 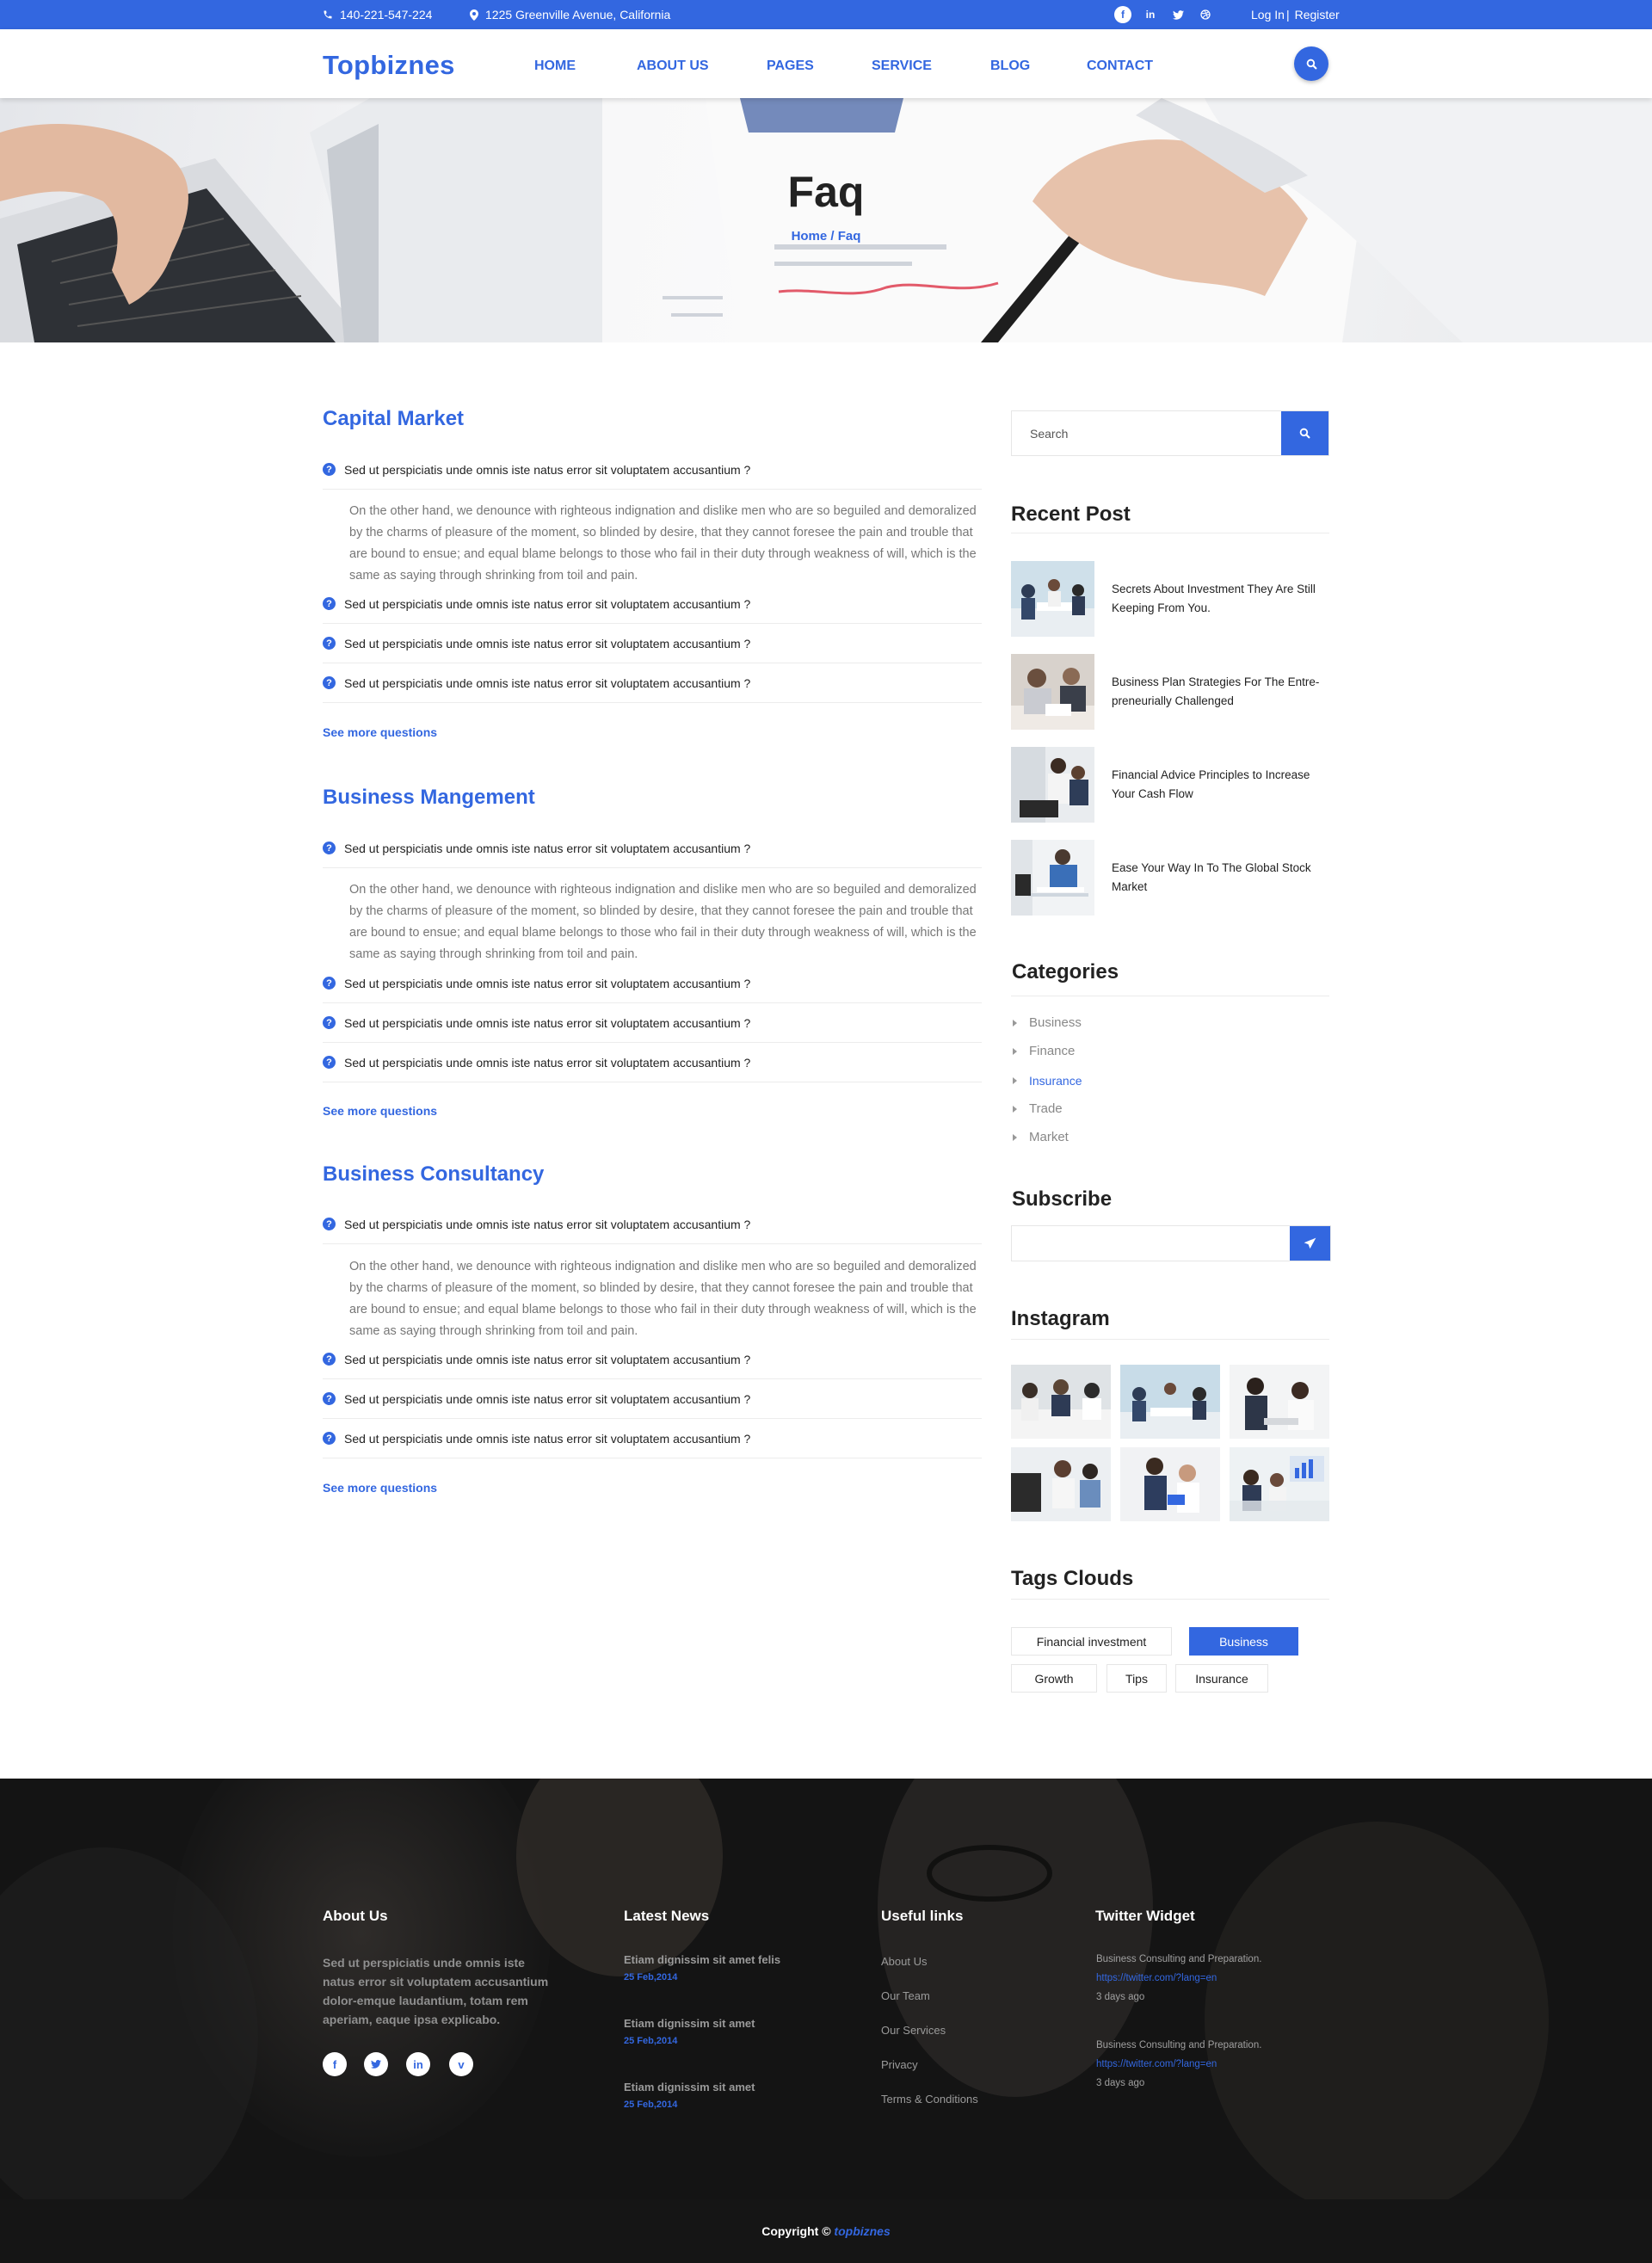 What do you see at coordinates (1311, 64) in the screenshot?
I see `header-search-button` at bounding box center [1311, 64].